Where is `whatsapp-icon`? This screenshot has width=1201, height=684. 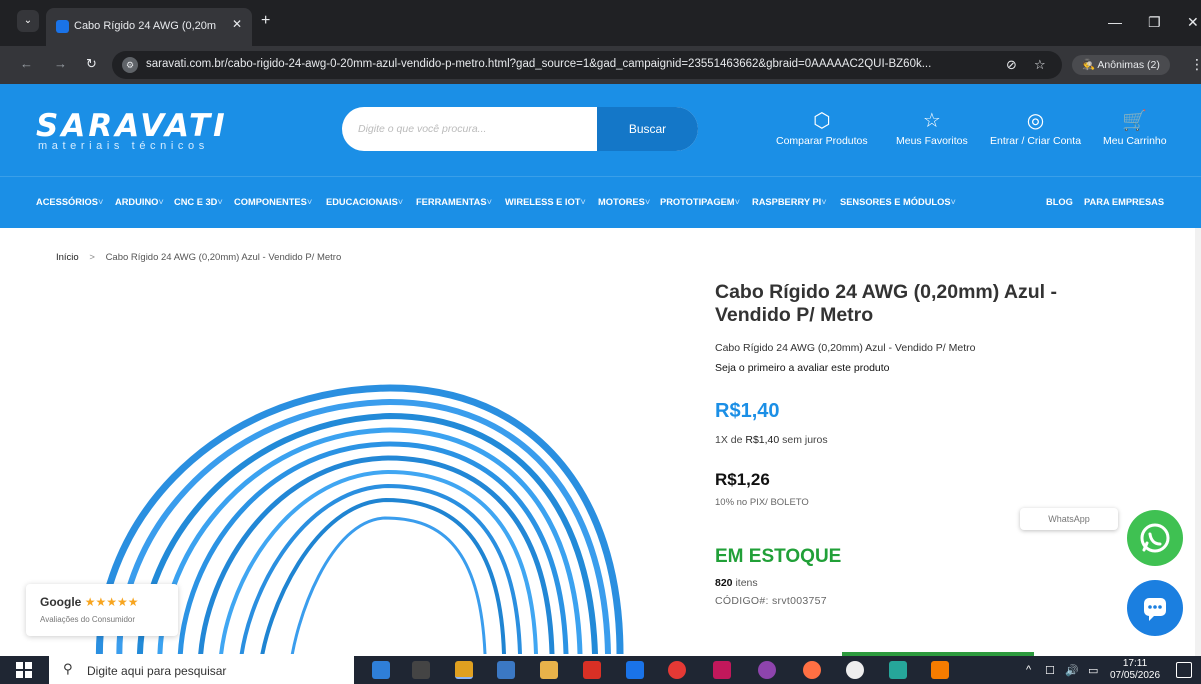
whatsapp-icon is located at coordinates (1155, 538).